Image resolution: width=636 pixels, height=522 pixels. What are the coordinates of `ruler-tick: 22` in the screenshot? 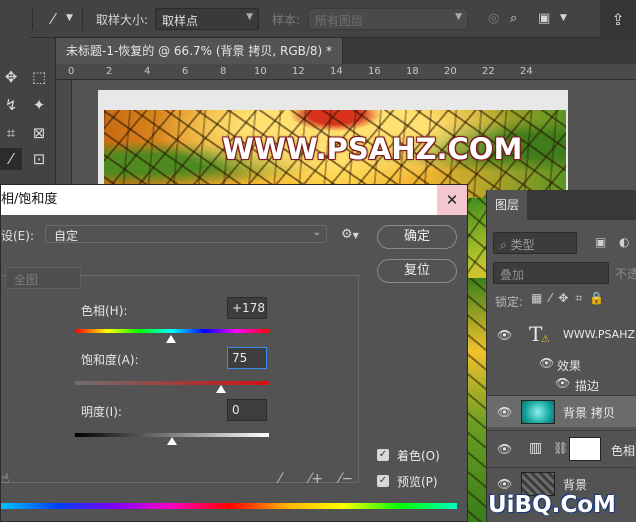 It's located at (488, 71).